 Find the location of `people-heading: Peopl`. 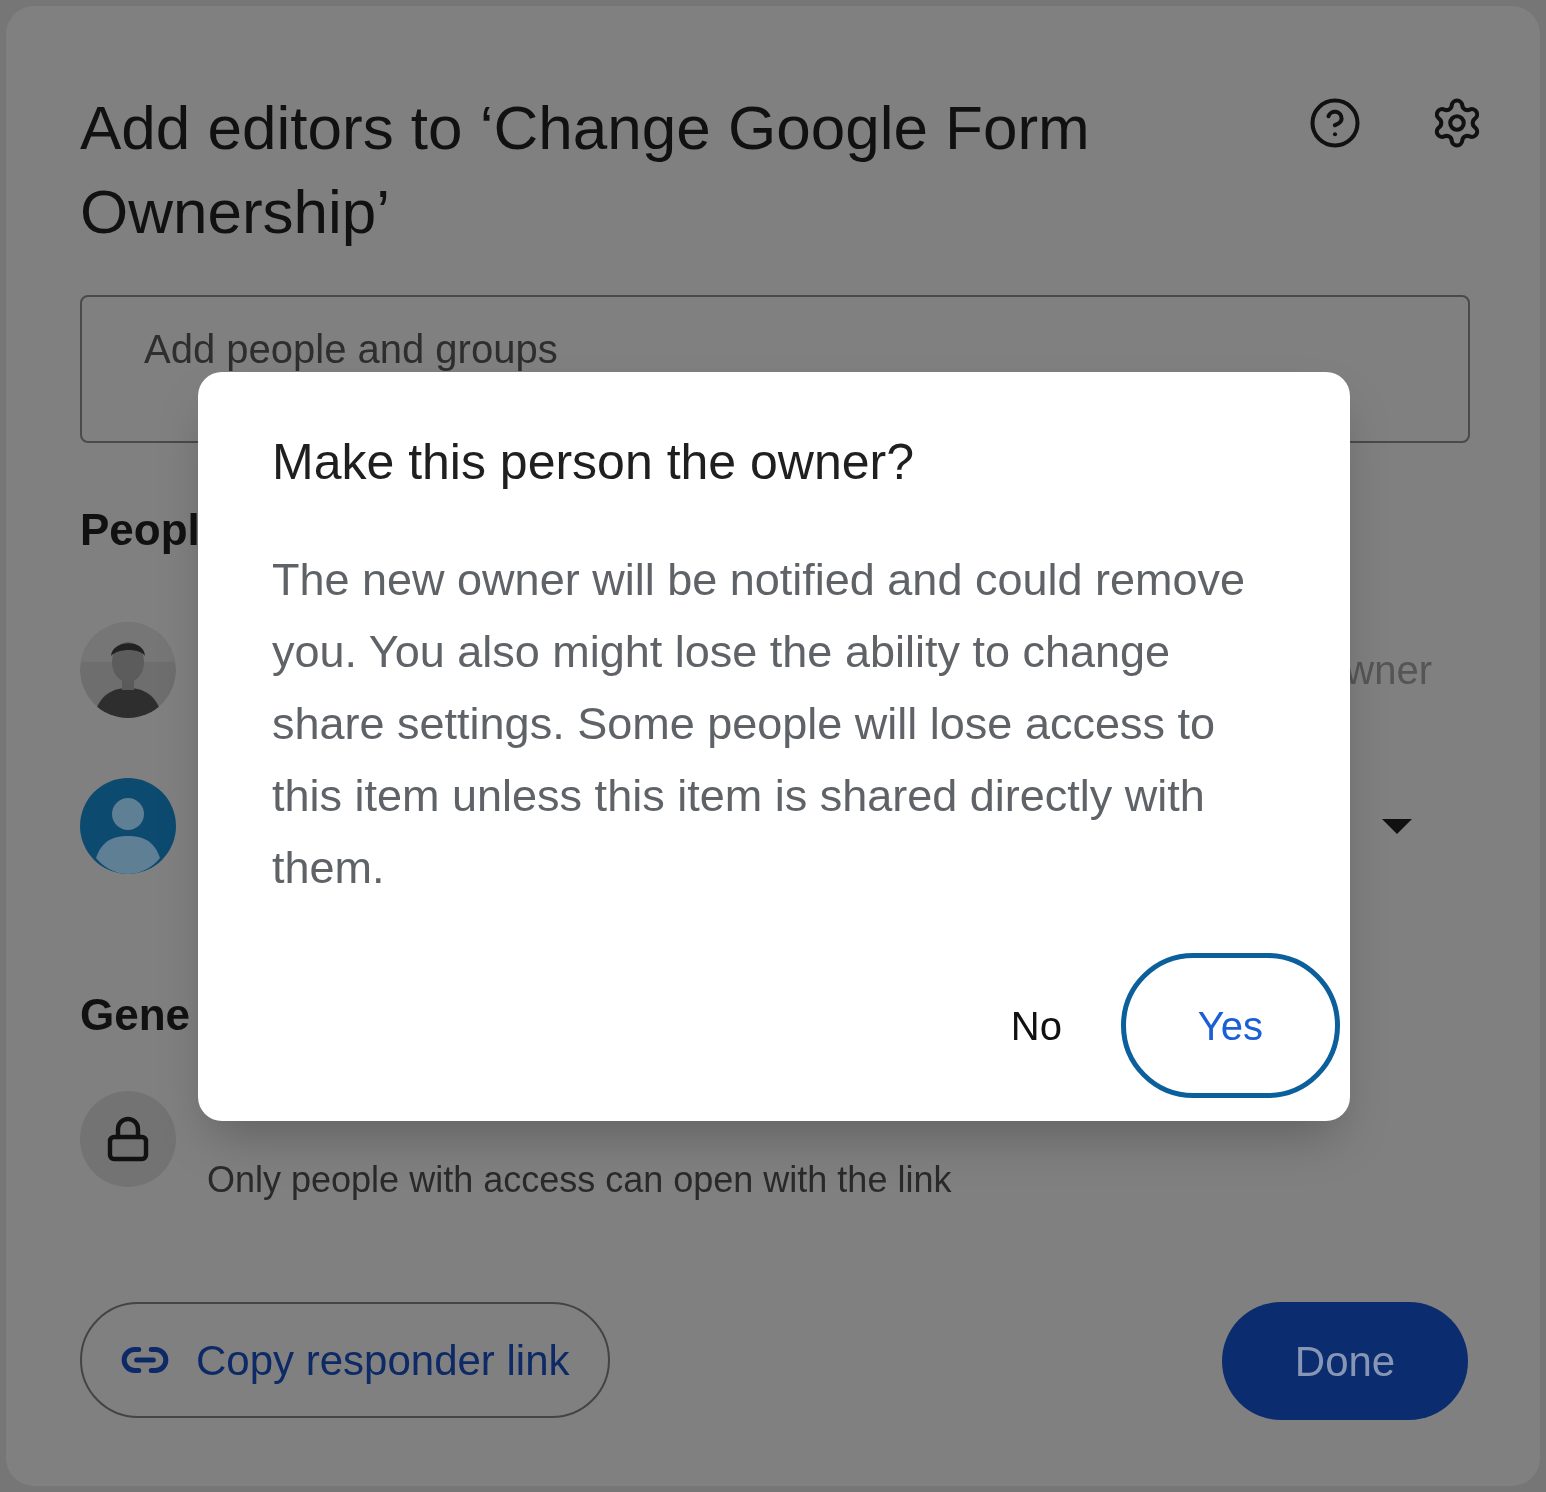

people-heading: Peopl is located at coordinates (140, 530).